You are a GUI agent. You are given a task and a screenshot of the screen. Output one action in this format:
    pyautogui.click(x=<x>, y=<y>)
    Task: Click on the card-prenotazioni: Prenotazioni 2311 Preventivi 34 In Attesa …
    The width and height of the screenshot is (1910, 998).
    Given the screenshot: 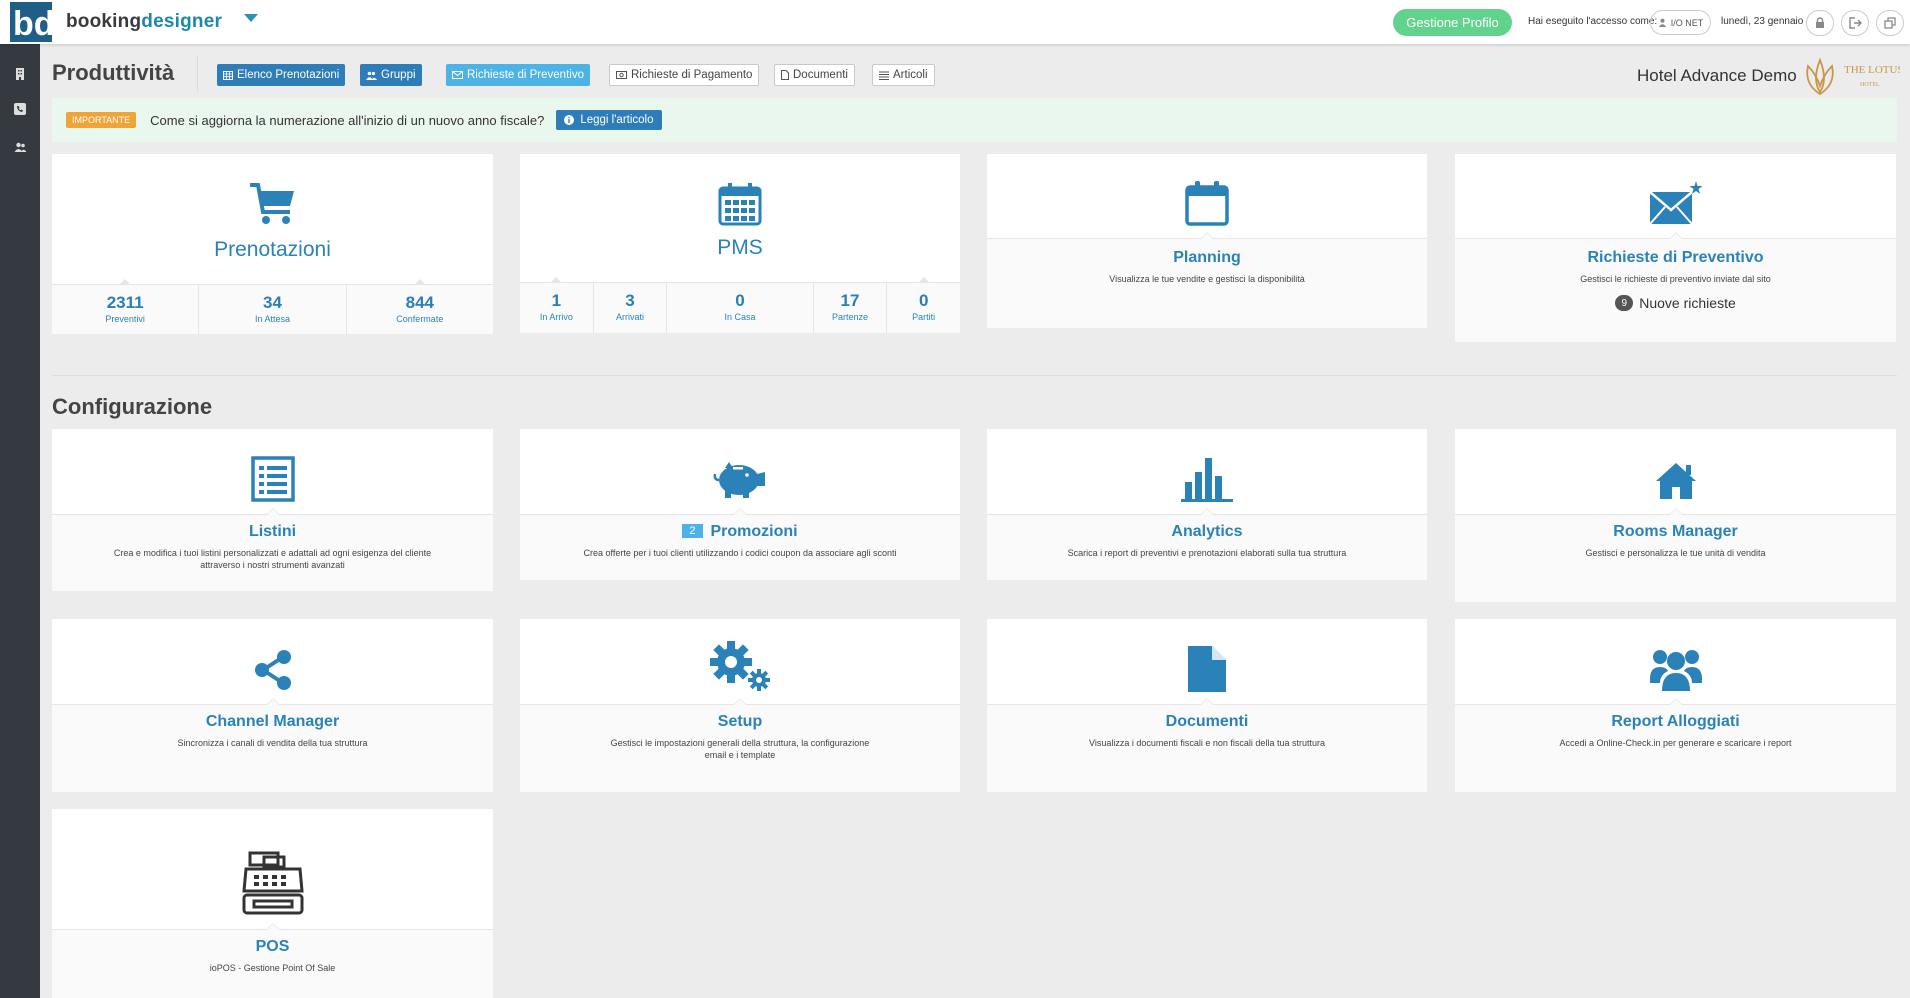 What is the action you would take?
    pyautogui.click(x=272, y=244)
    